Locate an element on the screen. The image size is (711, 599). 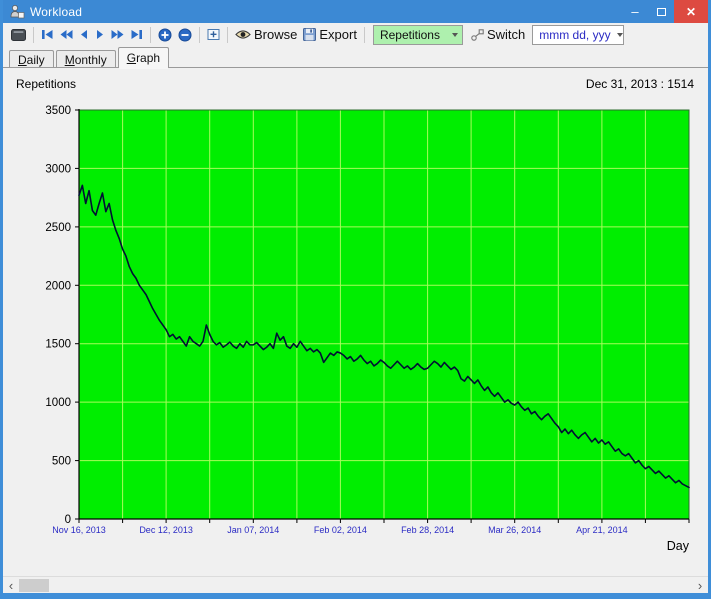
first-record-icon is located at coordinates (47, 34).